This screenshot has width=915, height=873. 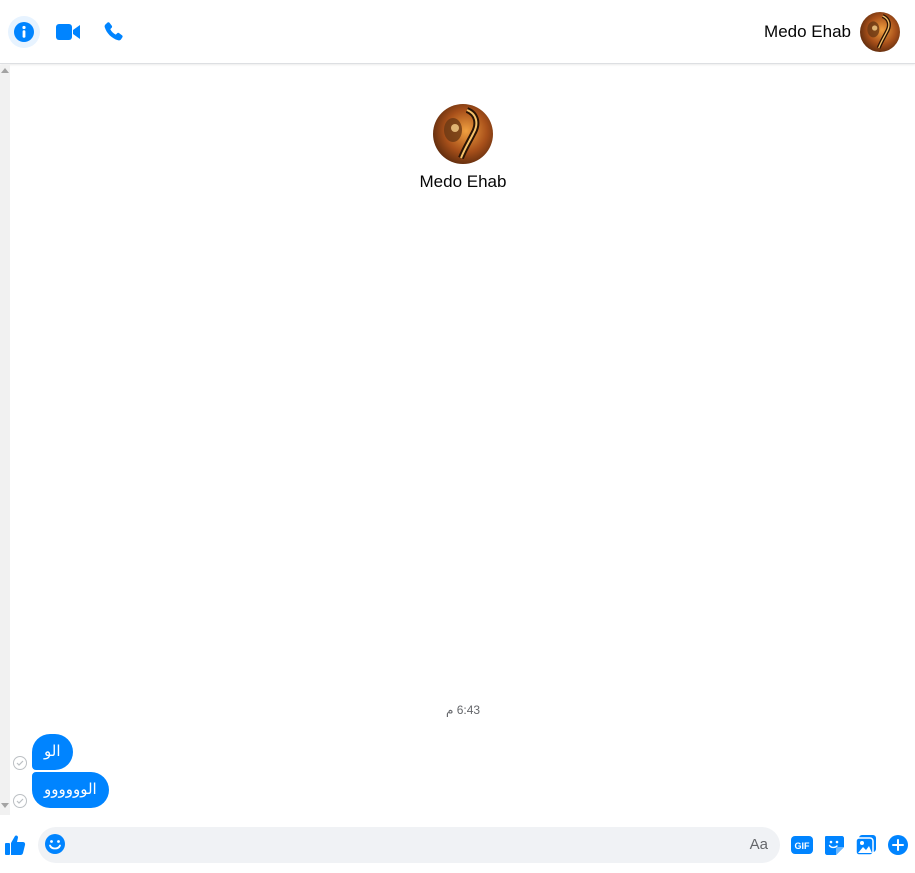 I want to click on info-button, so click(x=24, y=32).